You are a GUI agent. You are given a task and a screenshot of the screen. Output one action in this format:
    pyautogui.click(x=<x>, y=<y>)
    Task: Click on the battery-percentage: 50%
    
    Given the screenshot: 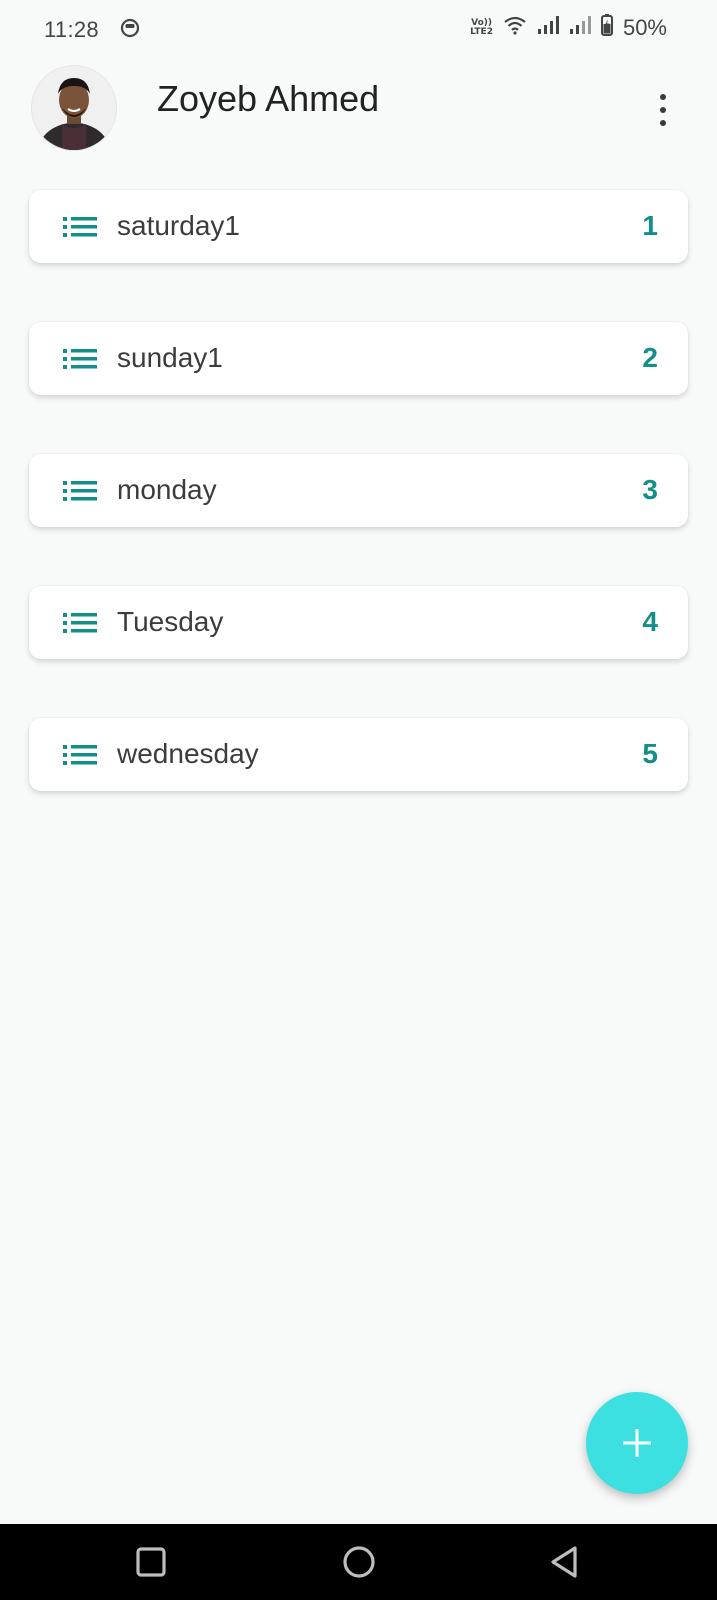 What is the action you would take?
    pyautogui.click(x=644, y=27)
    